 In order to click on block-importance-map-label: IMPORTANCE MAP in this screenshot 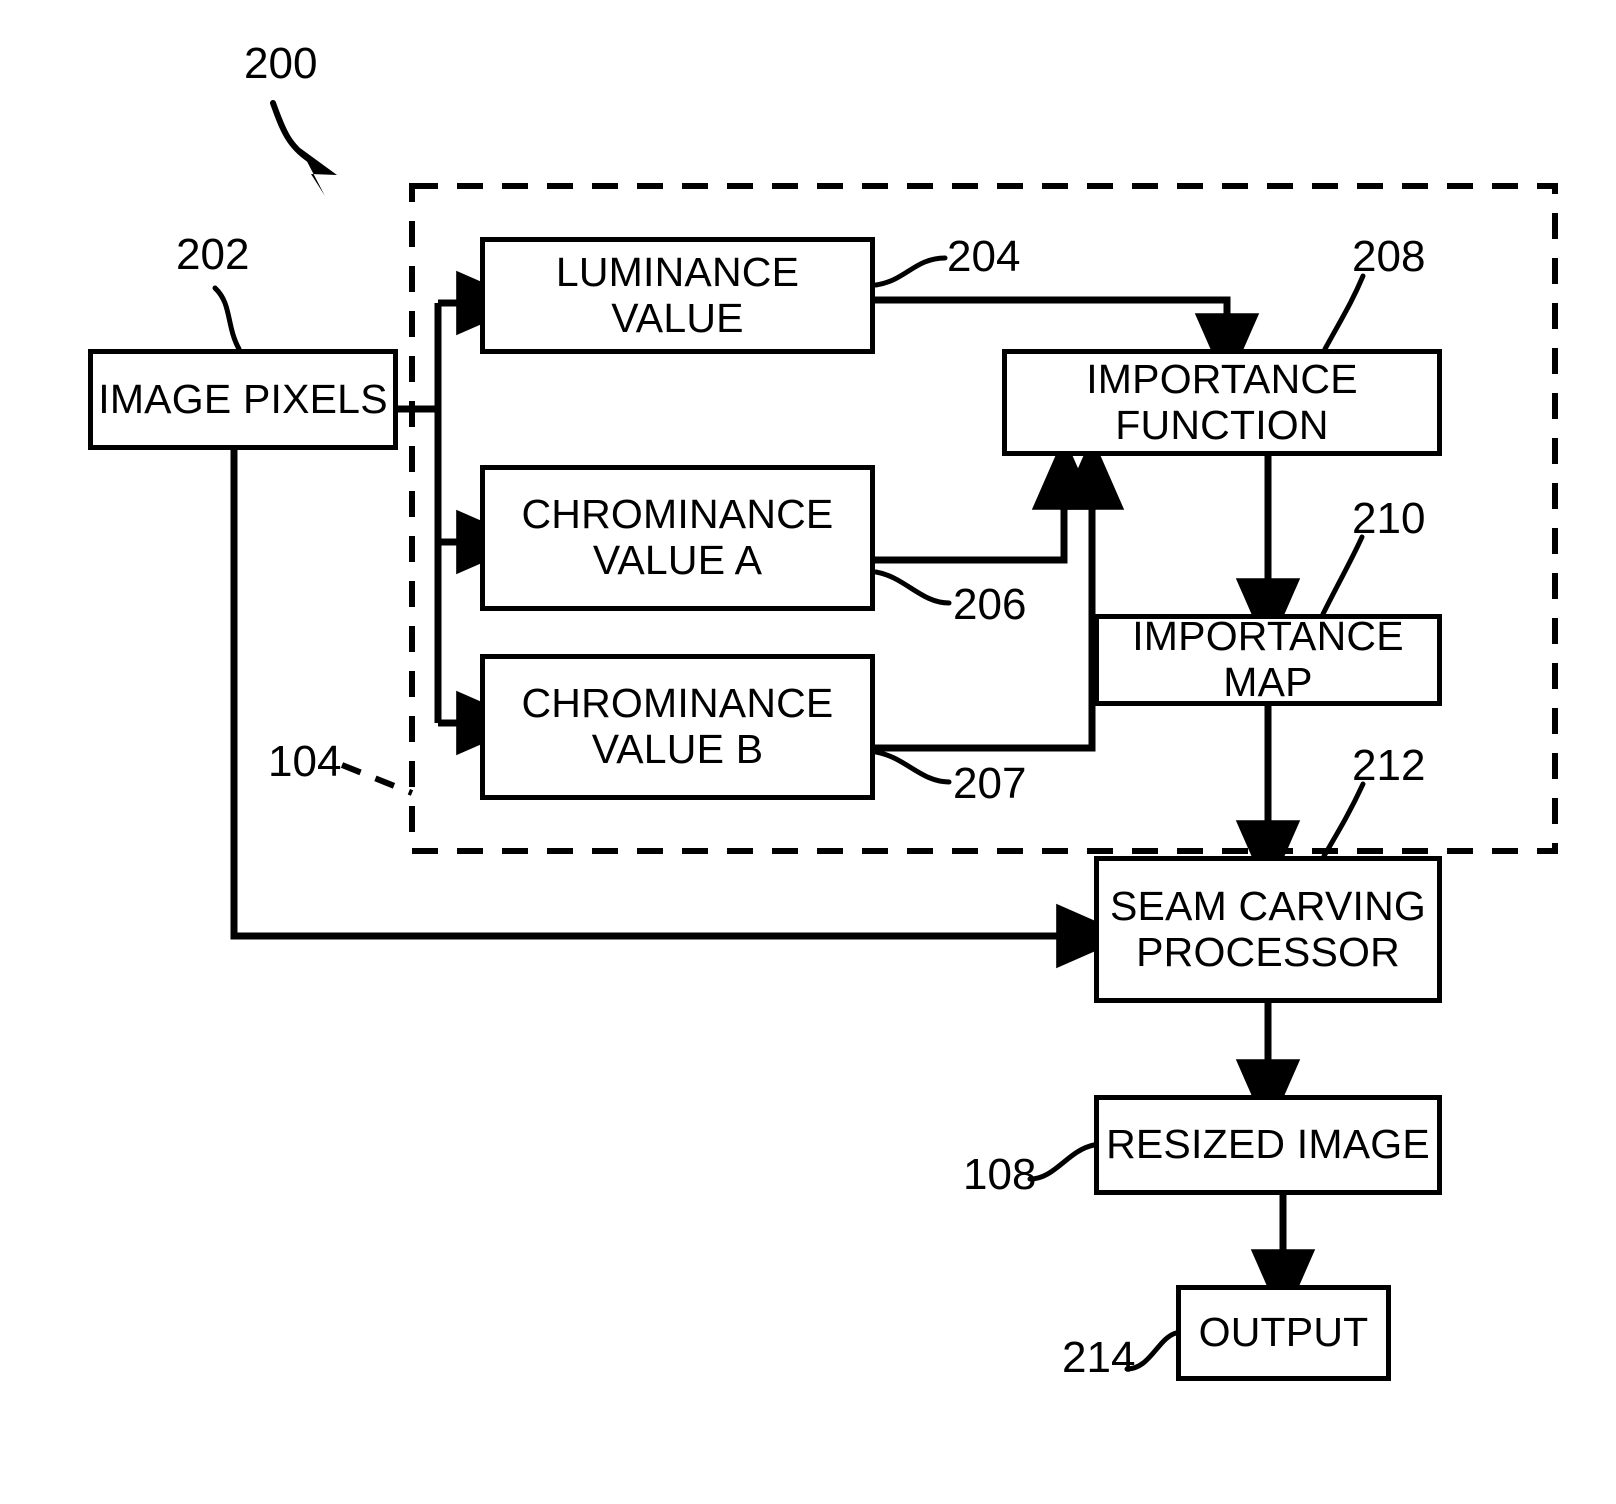, I will do `click(1268, 659)`.